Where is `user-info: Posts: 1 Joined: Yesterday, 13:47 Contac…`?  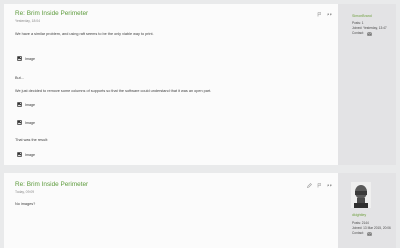 user-info: Posts: 1 Joined: Yesterday, 13:47 Contac… is located at coordinates (369, 28).